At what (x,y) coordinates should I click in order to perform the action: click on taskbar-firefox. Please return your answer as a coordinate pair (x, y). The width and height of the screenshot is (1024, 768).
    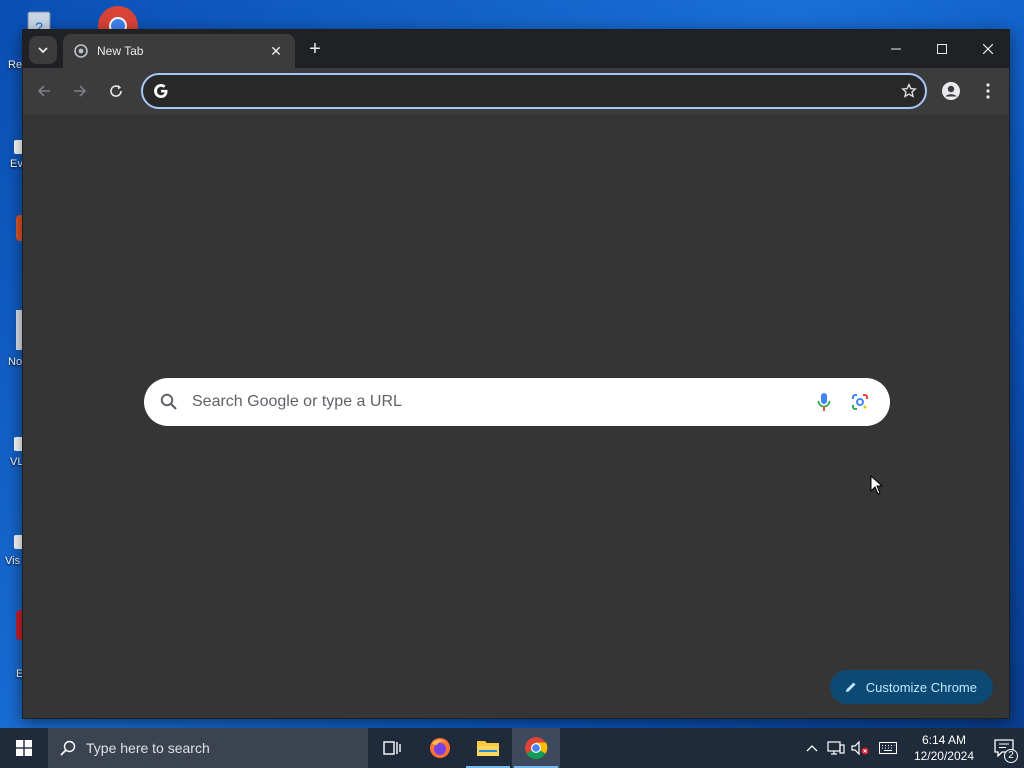
    Looking at the image, I should click on (440, 748).